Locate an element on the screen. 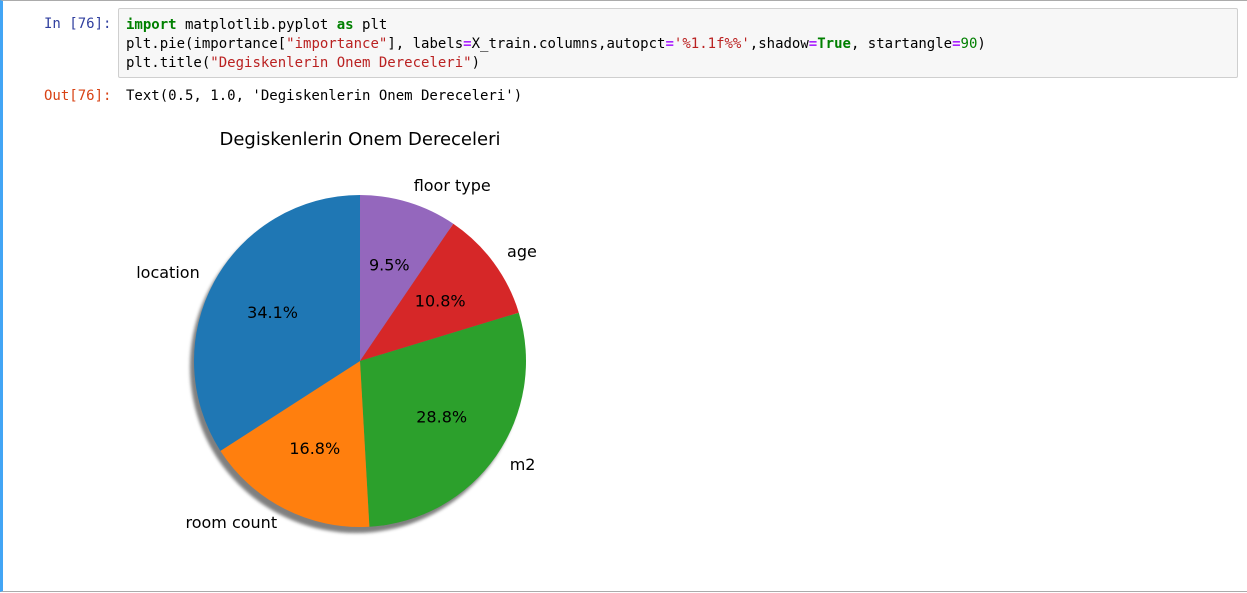 This screenshot has width=1247, height=593. code-text: plt is located at coordinates (370, 25).